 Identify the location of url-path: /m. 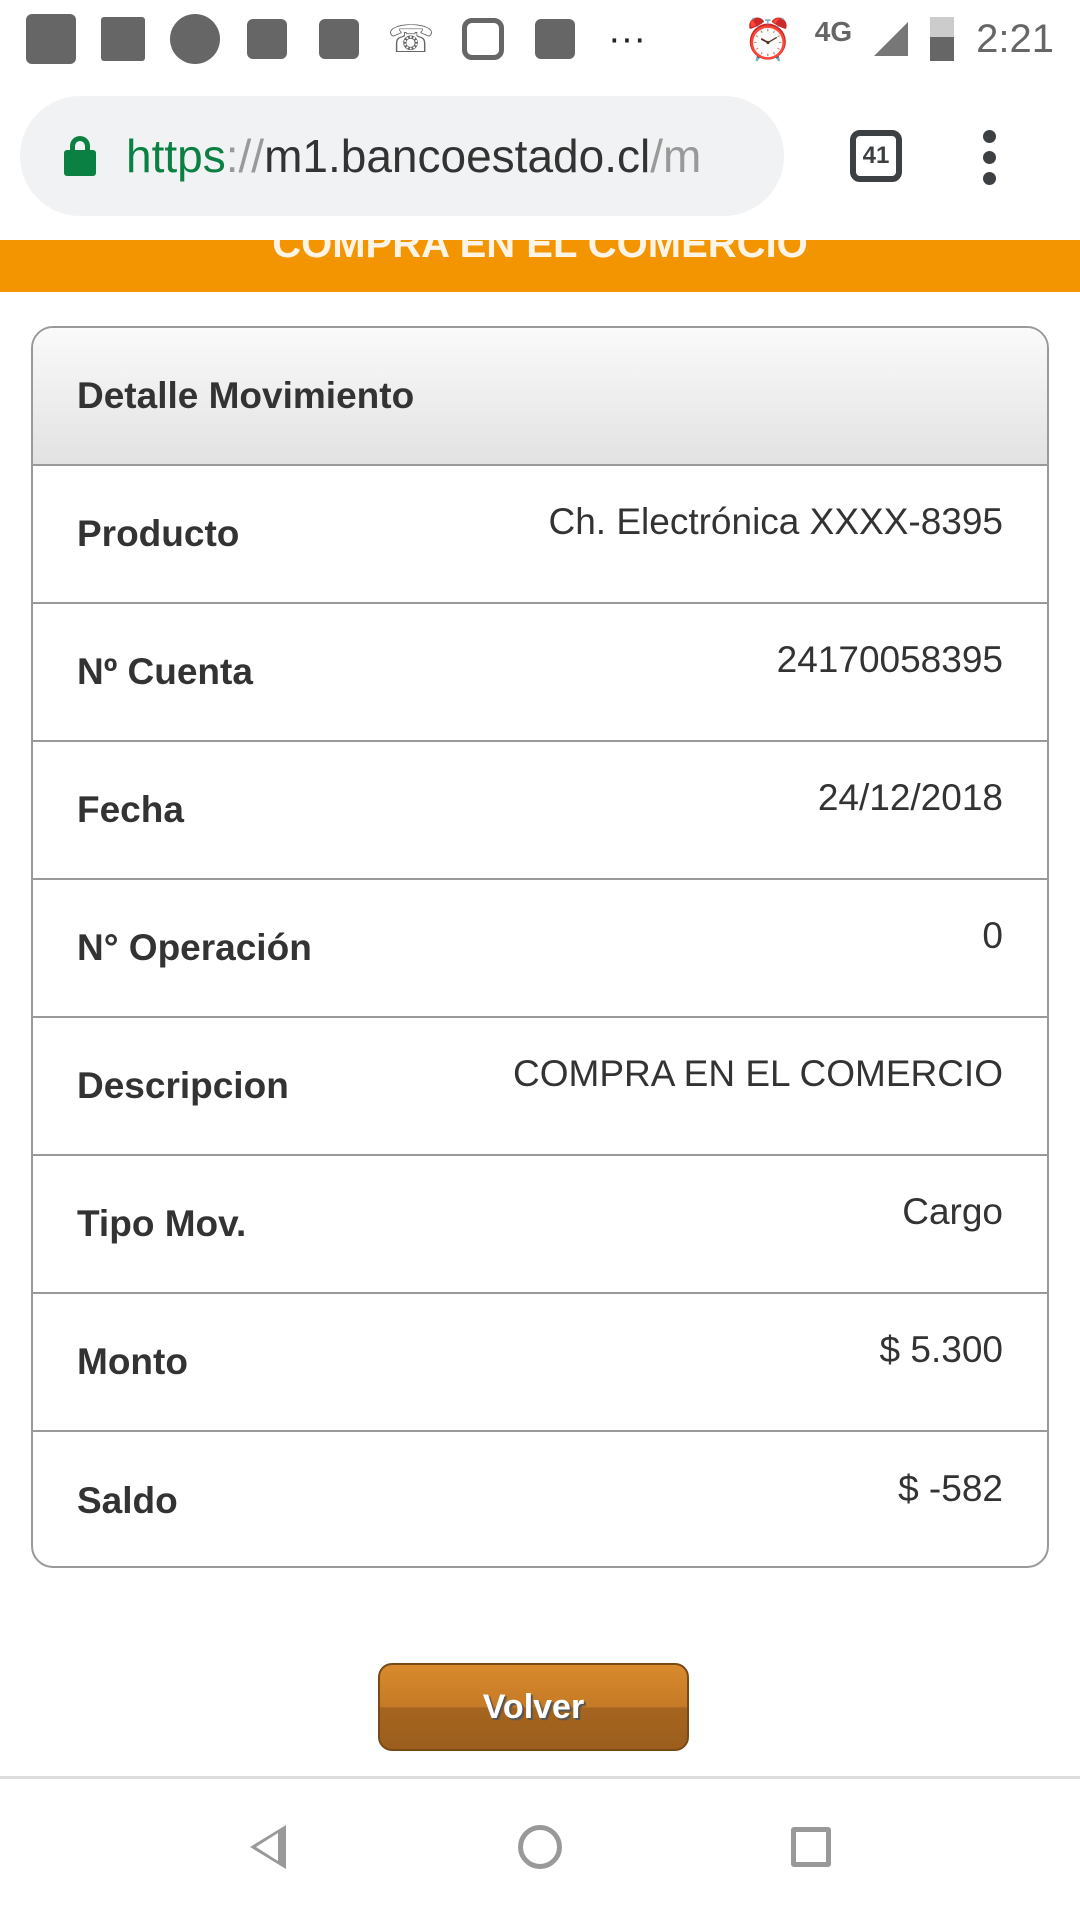
(676, 156).